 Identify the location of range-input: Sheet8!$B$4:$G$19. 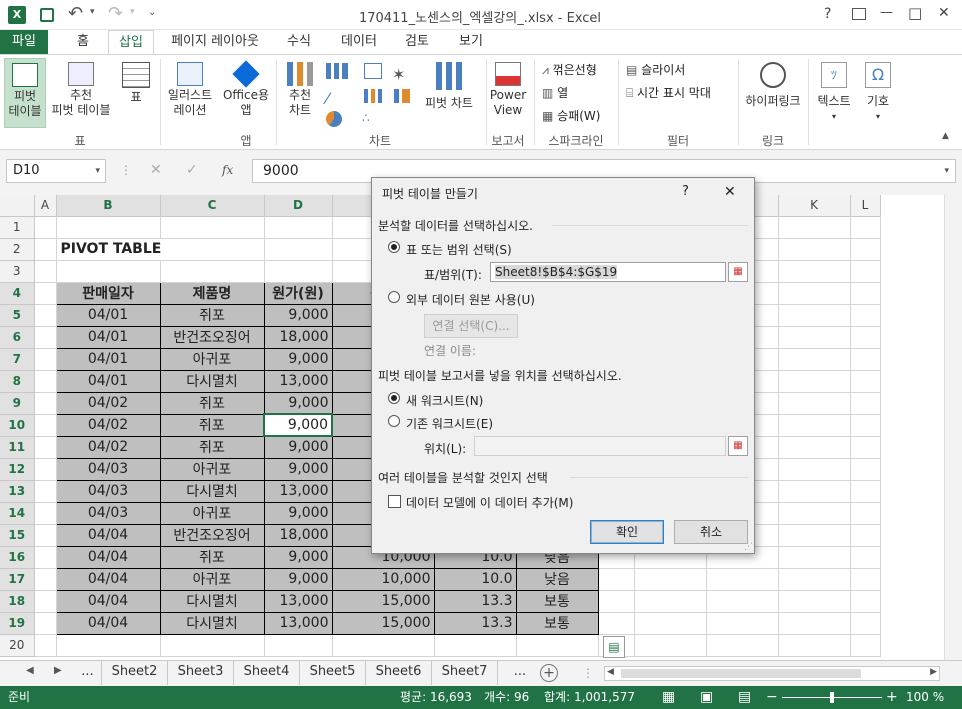
(608, 272).